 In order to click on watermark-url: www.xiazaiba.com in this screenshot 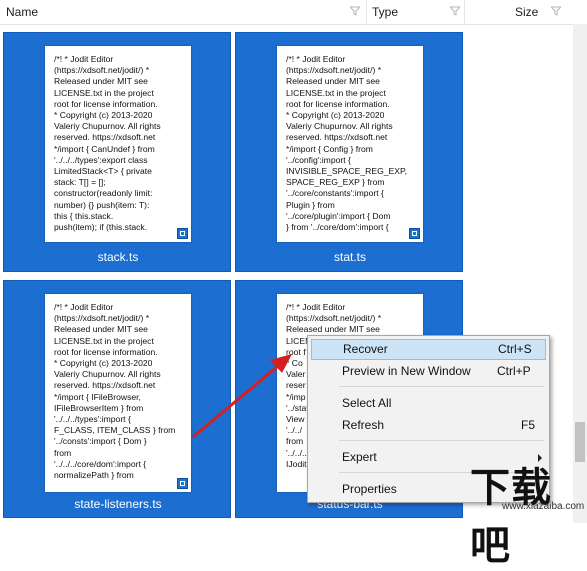, I will do `click(543, 506)`.